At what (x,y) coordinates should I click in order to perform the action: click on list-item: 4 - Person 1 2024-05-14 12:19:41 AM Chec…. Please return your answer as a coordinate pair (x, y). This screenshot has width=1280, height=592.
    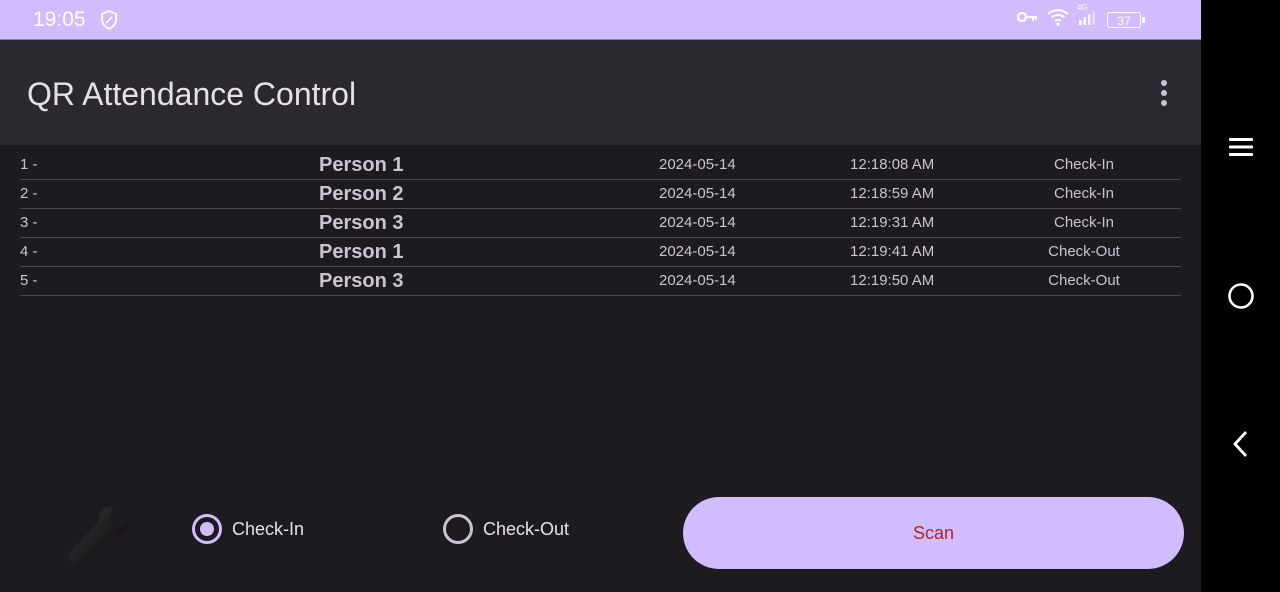
    Looking at the image, I should click on (600, 252).